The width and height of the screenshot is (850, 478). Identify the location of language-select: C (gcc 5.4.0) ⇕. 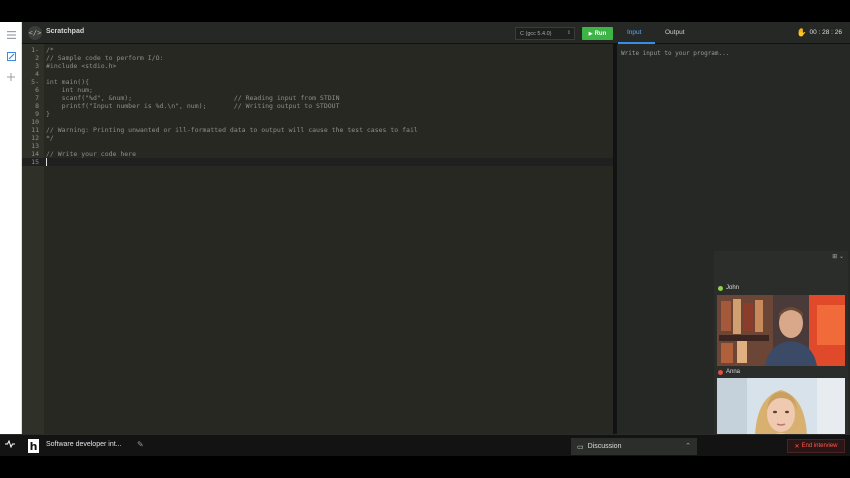
(545, 33).